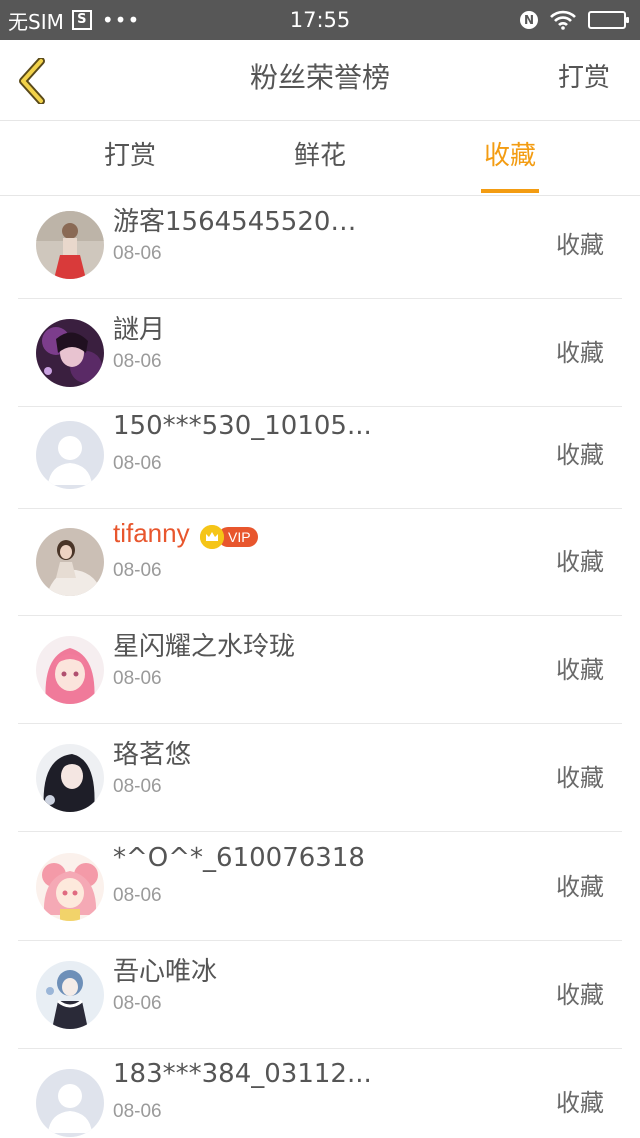 The image size is (640, 1138). What do you see at coordinates (239, 858) in the screenshot?
I see `user-name: *^O^*_610076318` at bounding box center [239, 858].